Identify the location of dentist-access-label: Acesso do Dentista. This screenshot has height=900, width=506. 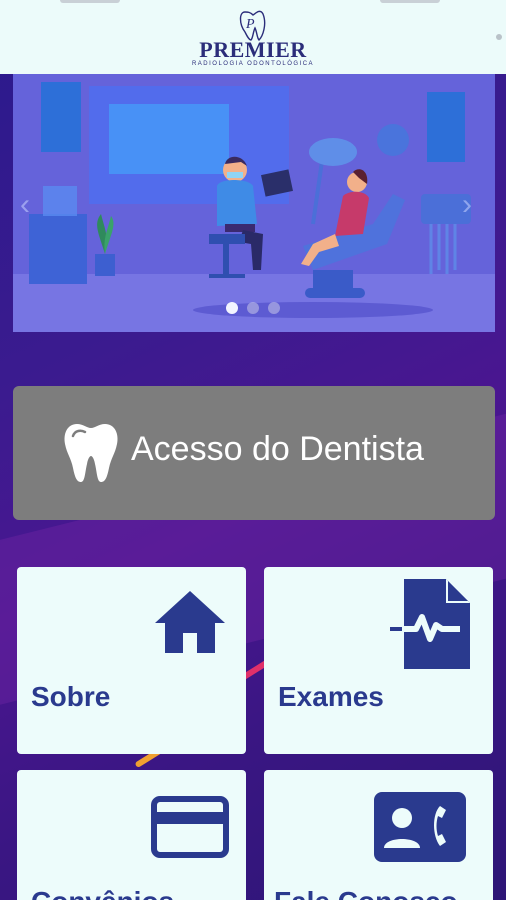
(277, 449).